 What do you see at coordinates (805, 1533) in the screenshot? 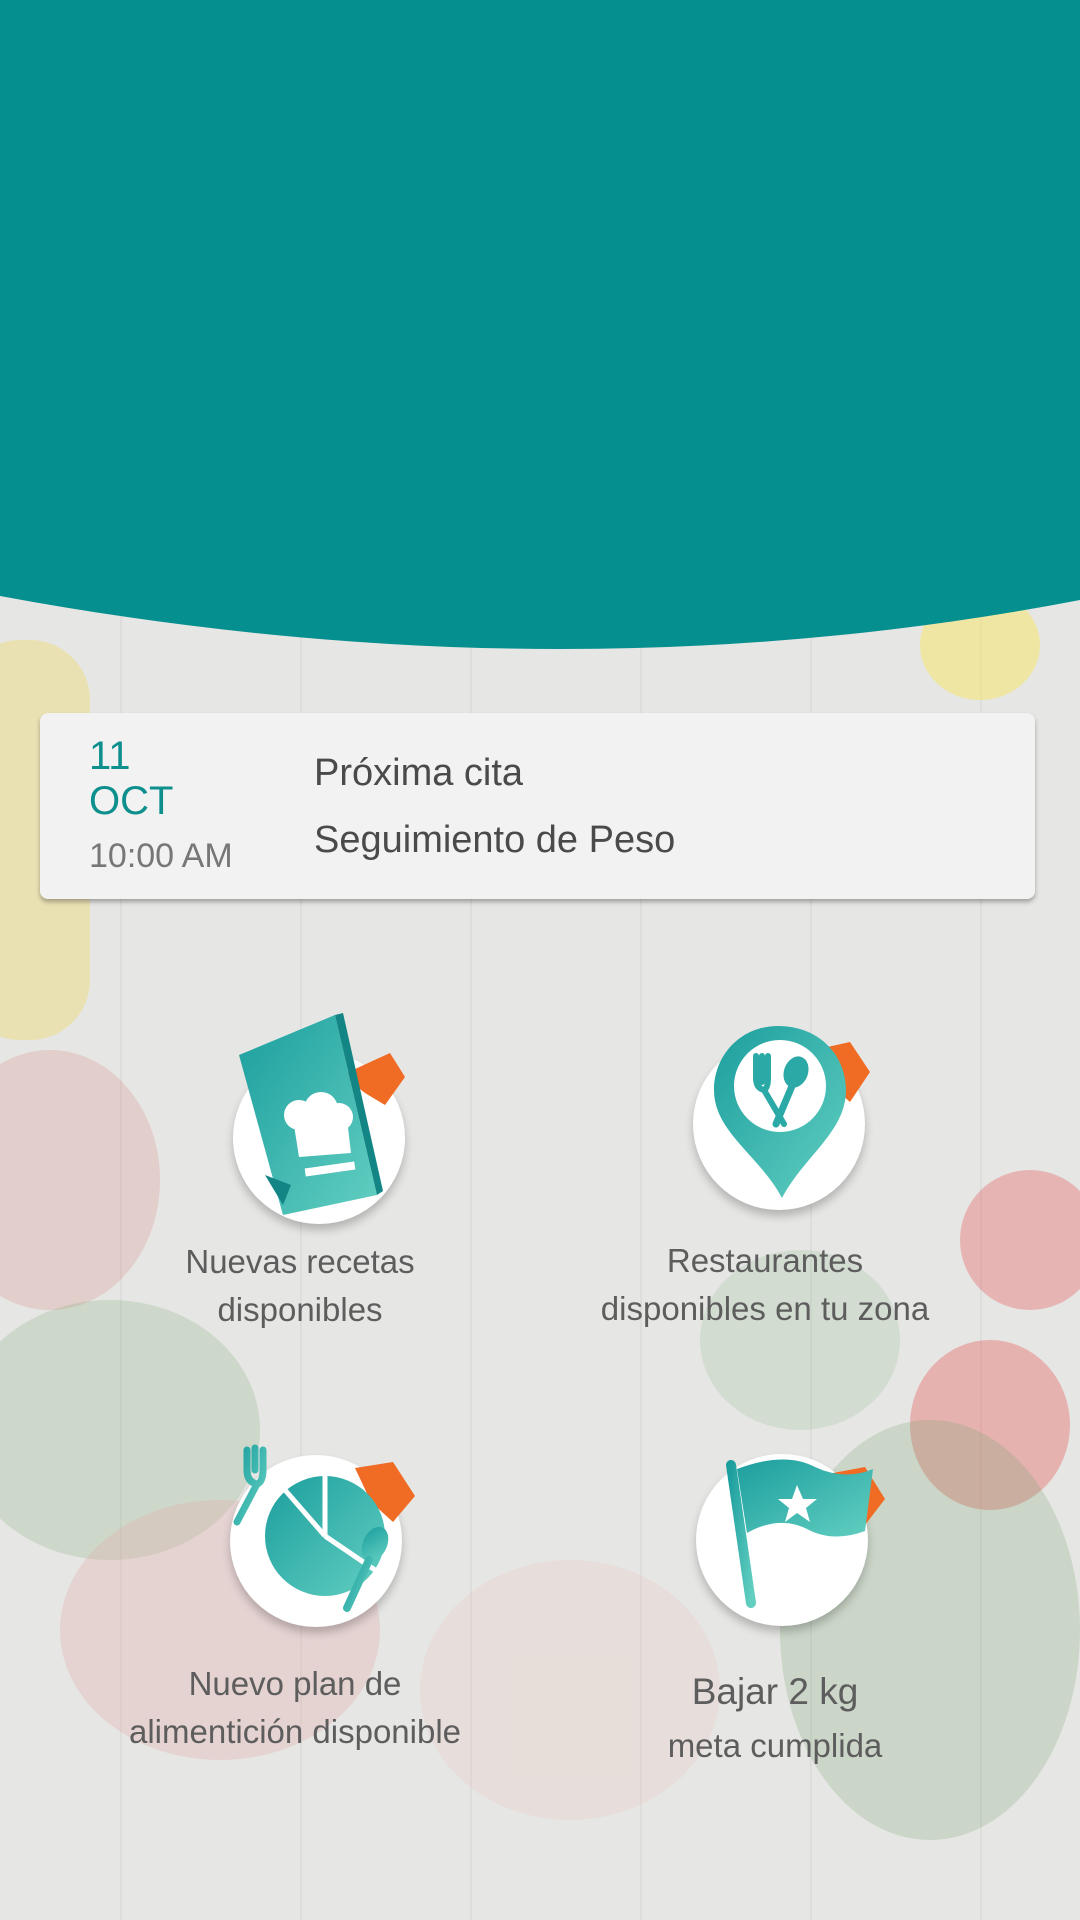
I see `goal-flag-icon` at bounding box center [805, 1533].